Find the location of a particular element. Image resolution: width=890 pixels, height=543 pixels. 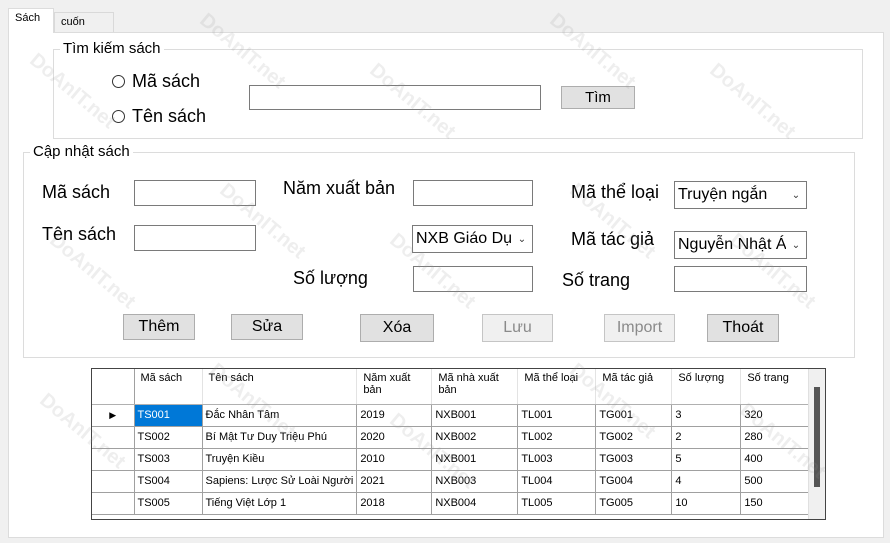

radio-search-by-id: Mã sách is located at coordinates (156, 81).